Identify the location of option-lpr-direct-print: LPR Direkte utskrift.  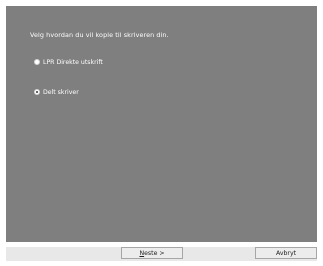
(68, 62).